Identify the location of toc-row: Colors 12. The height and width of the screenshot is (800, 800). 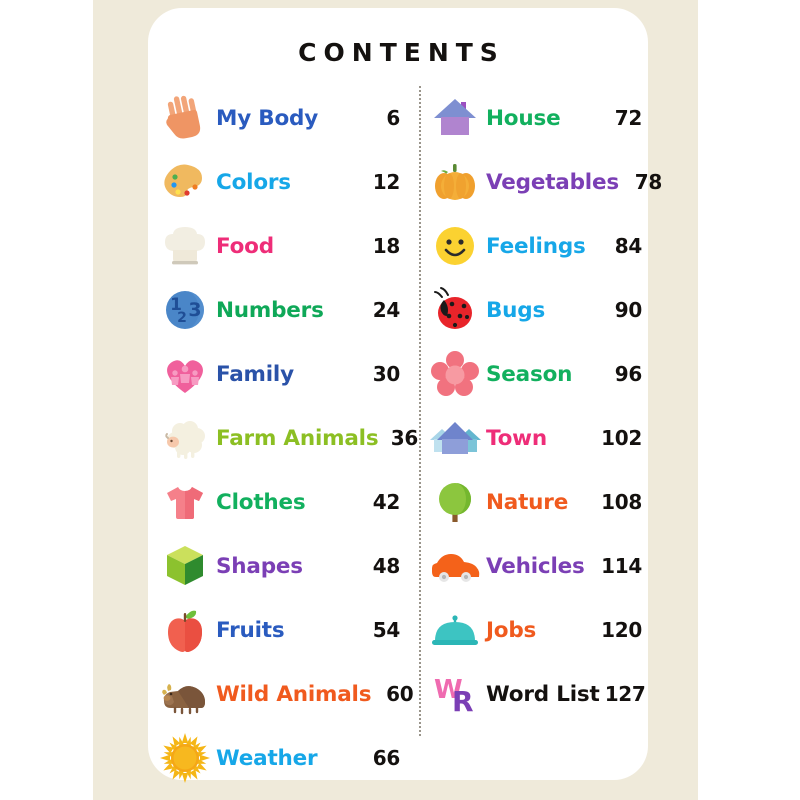
(284, 182).